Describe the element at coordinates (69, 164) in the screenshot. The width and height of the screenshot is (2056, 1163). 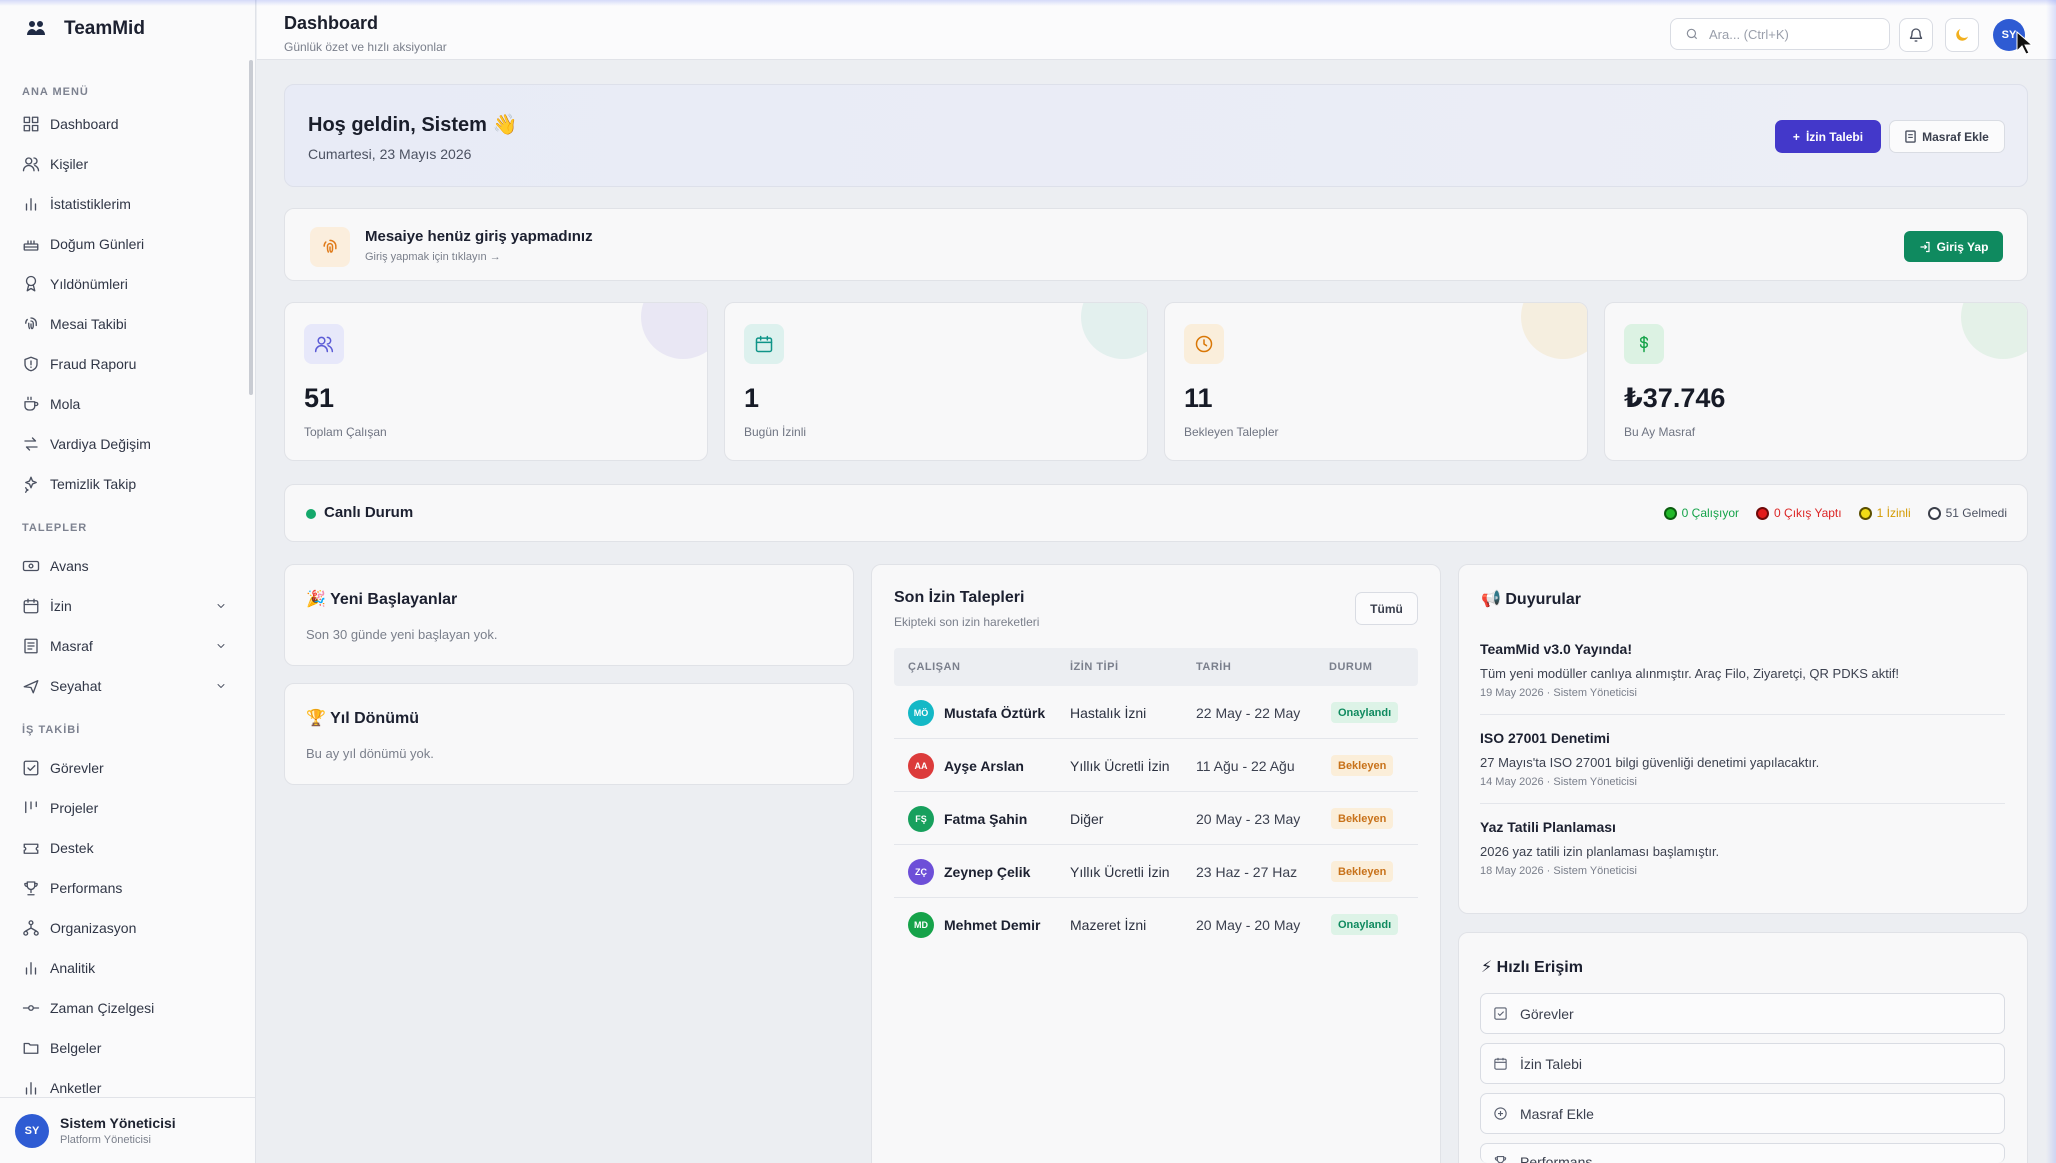
I see `sidebar-item-label: Kişiler` at that location.